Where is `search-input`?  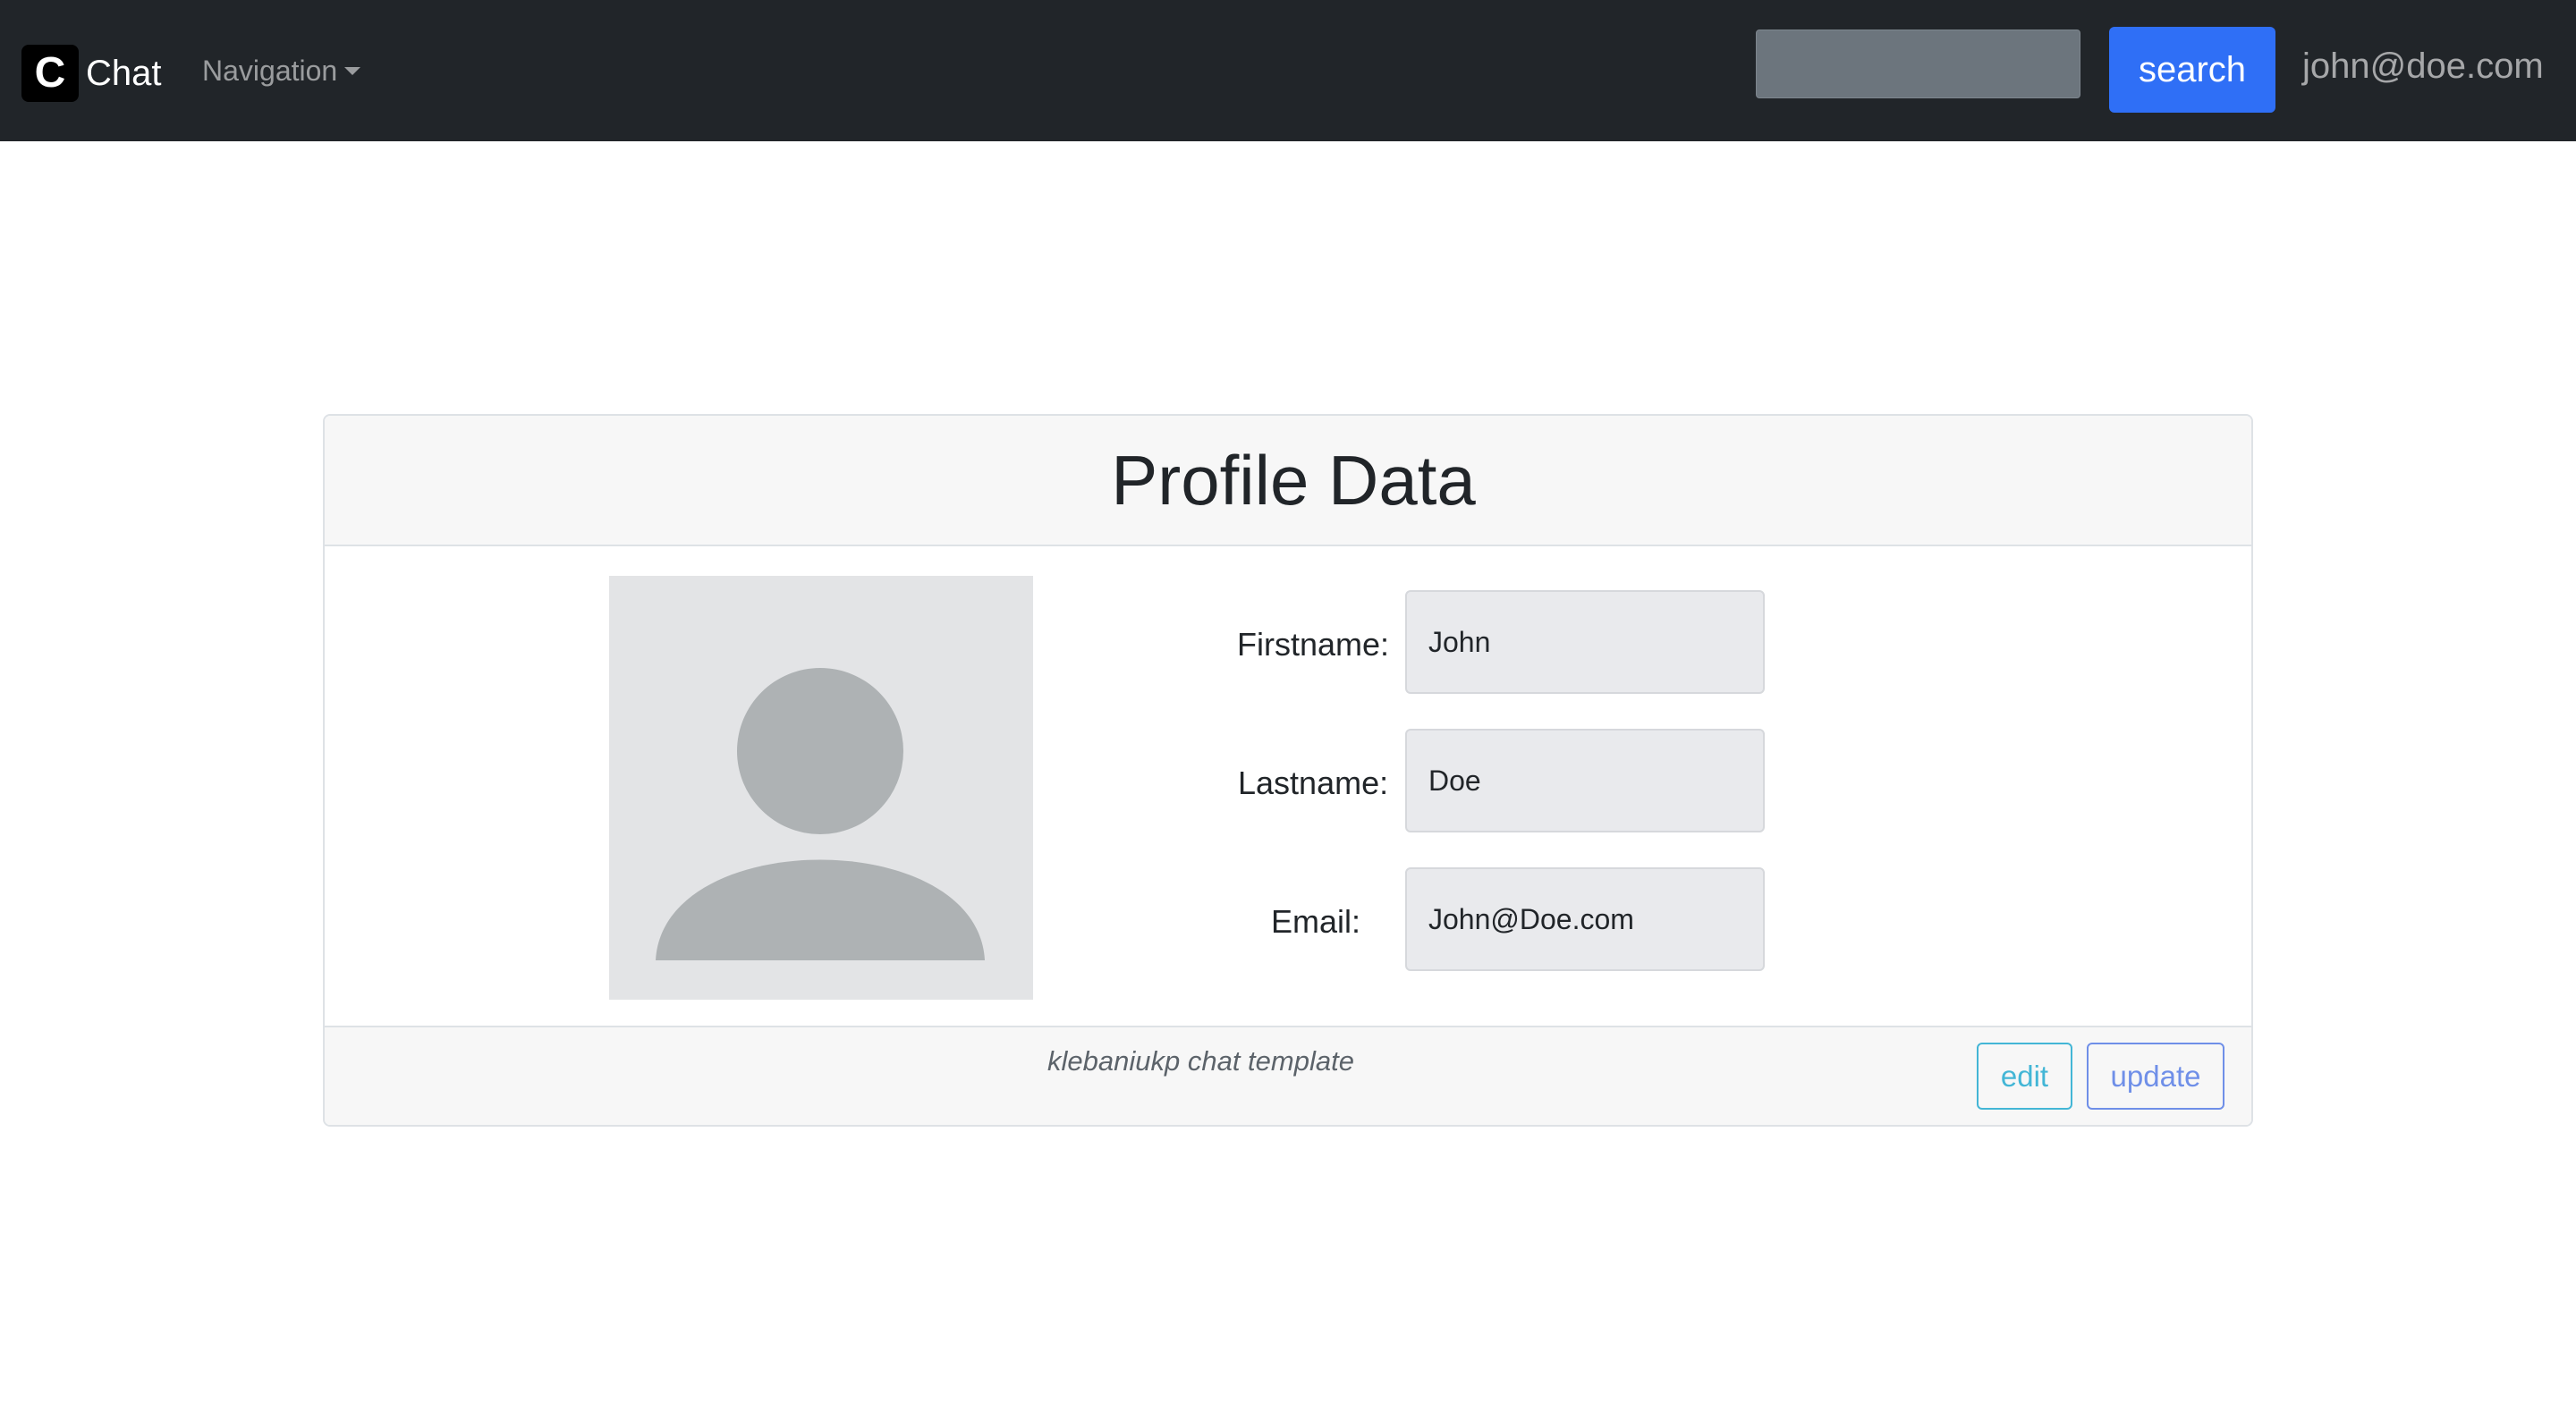
search-input is located at coordinates (1918, 64).